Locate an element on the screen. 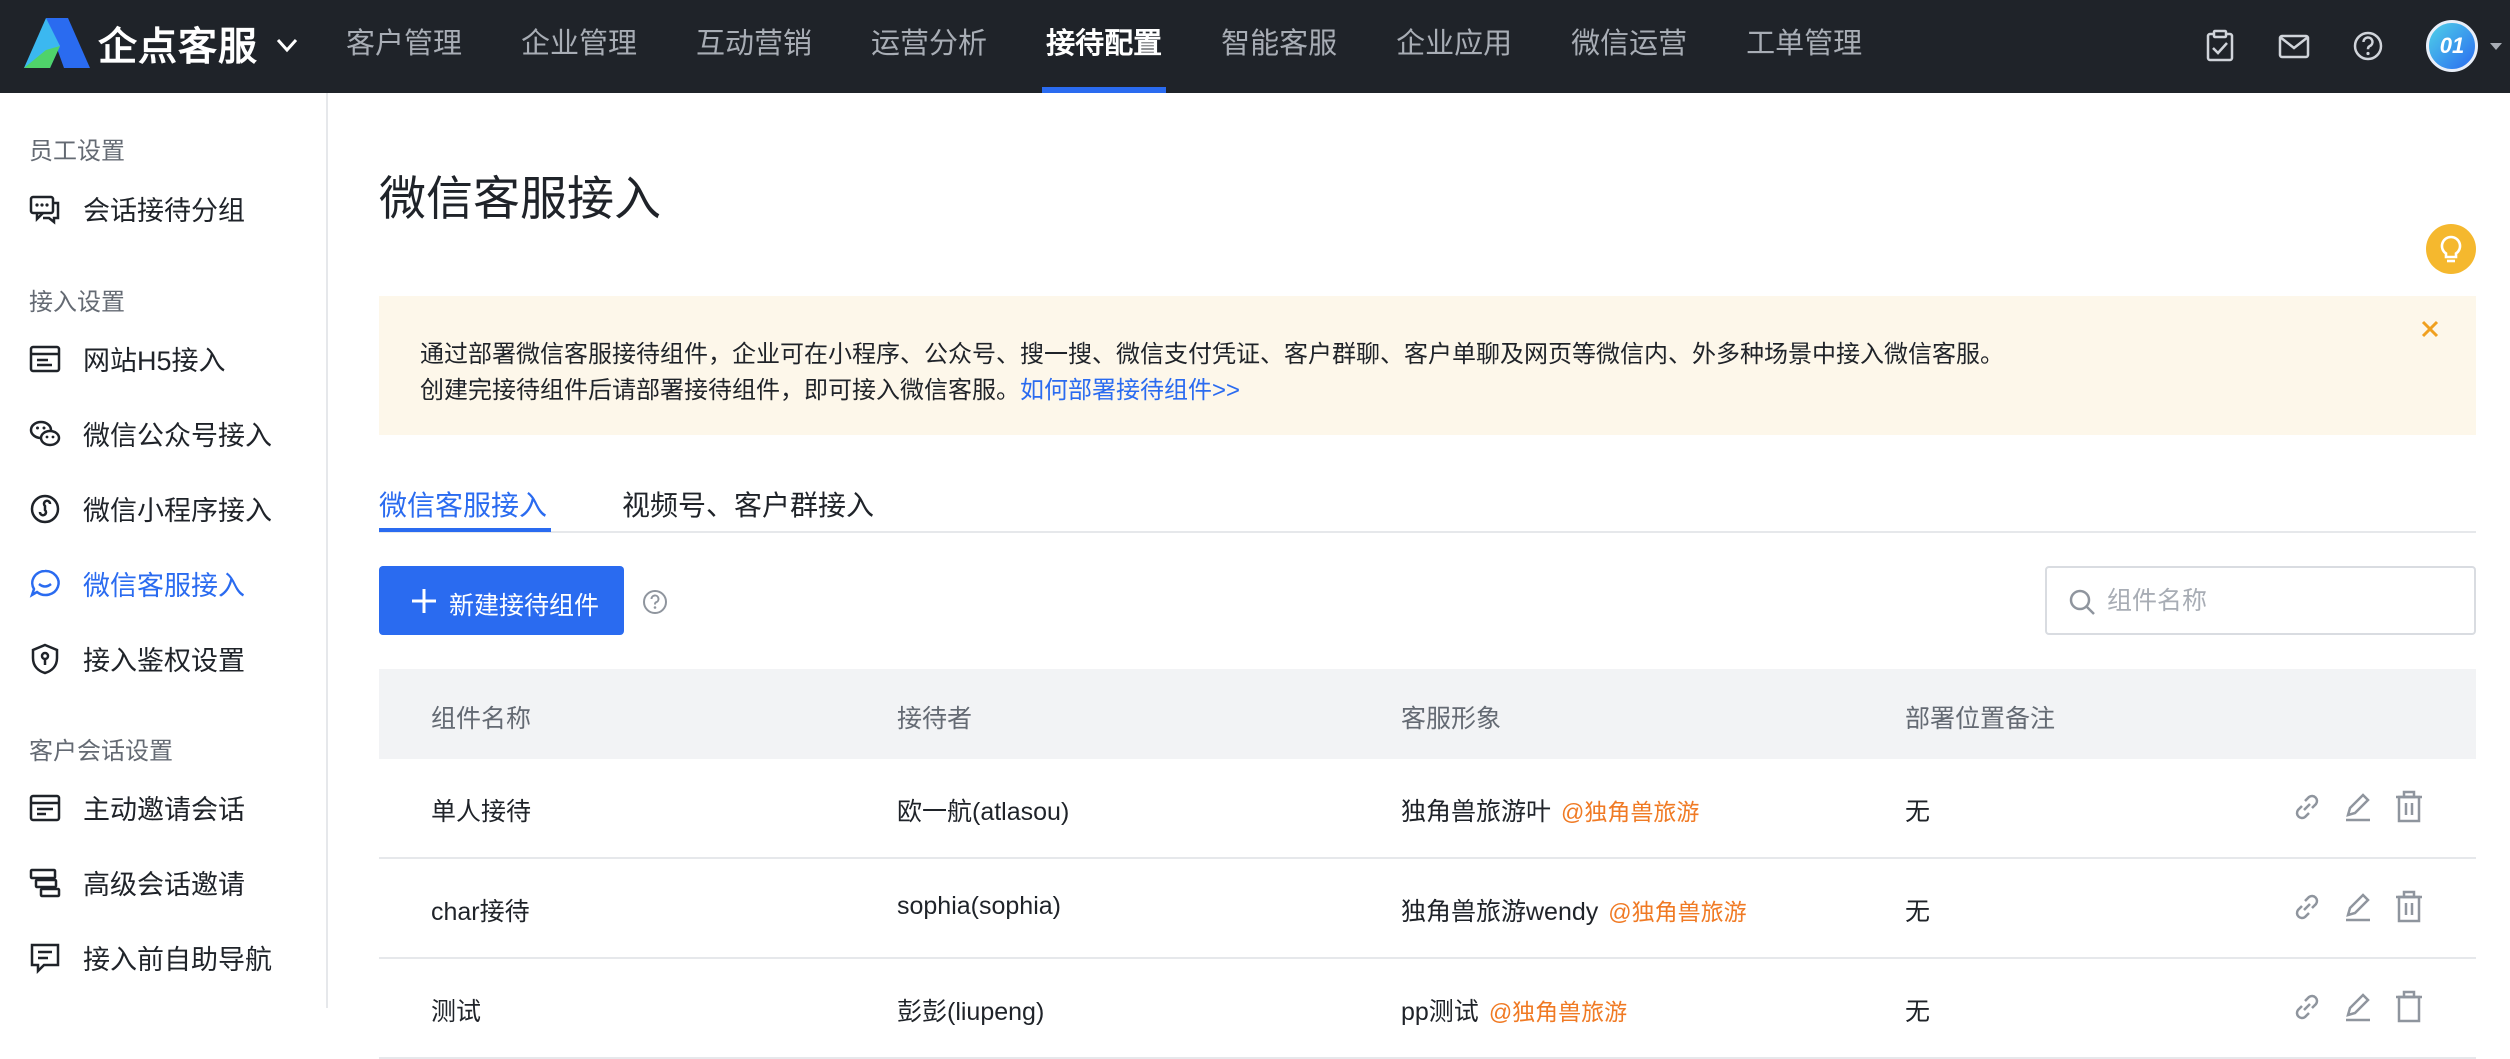 The image size is (2510, 1059). notice-text: 创建完接待组件后请部署接待组件，即可接入微信客服。 is located at coordinates (720, 390).